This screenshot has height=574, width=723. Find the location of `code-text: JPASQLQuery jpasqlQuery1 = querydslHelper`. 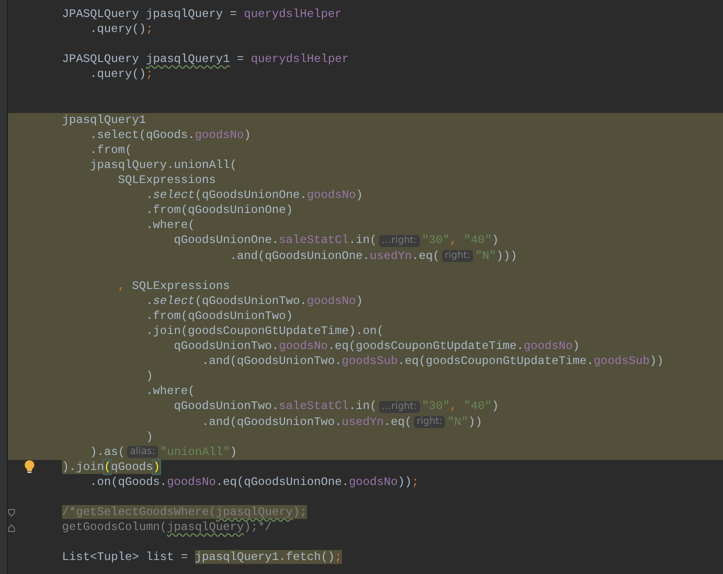

code-text: JPASQLQuery jpasqlQuery1 = querydslHelper is located at coordinates (205, 60).